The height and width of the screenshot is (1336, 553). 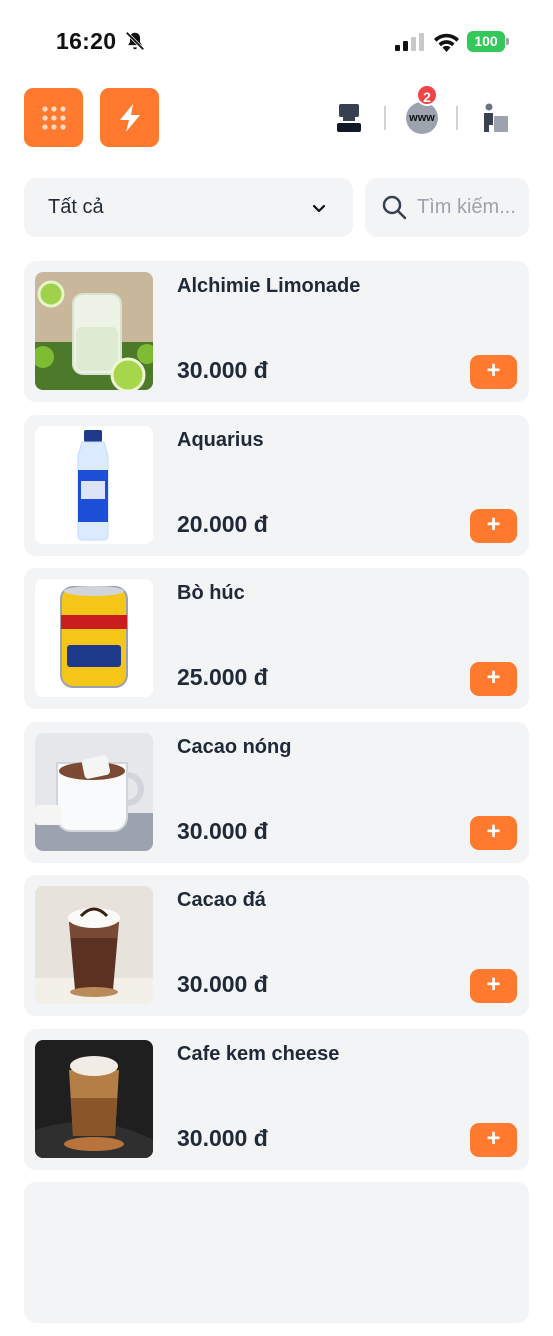 What do you see at coordinates (319, 208) in the screenshot?
I see `chevron-down-icon` at bounding box center [319, 208].